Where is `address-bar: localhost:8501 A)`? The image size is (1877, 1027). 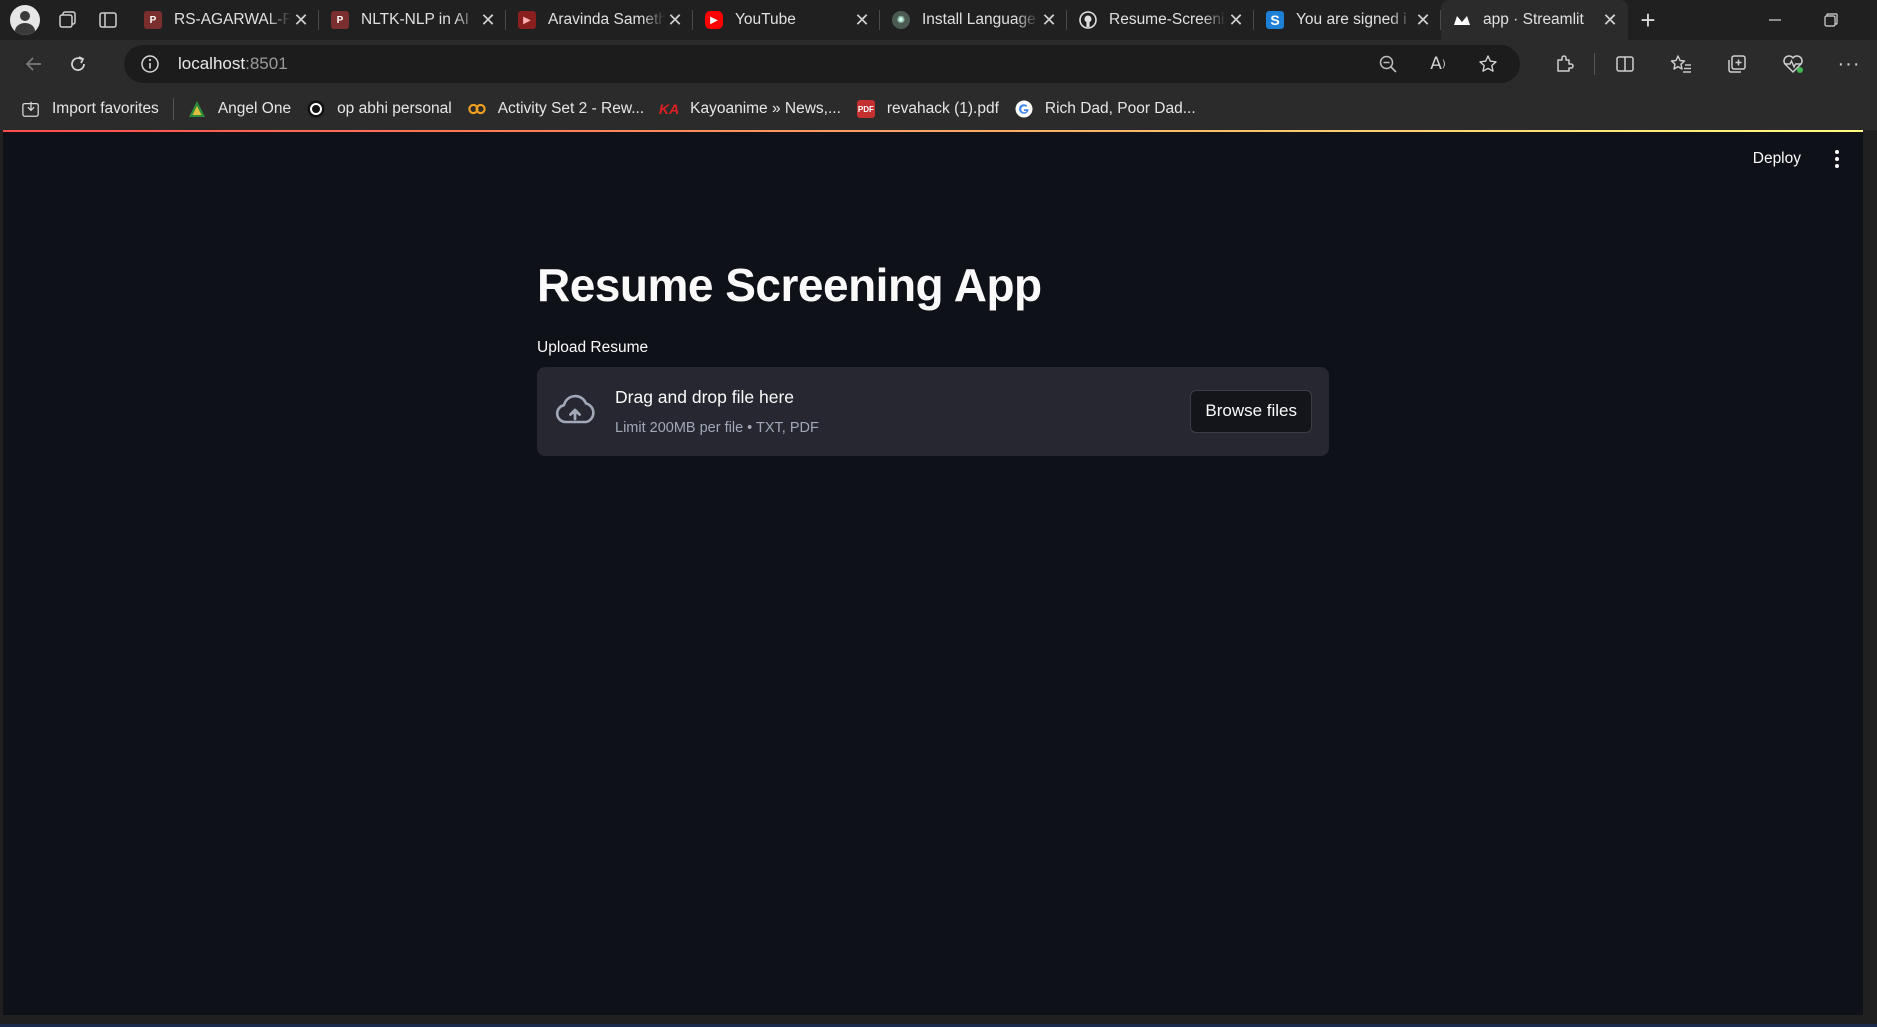
address-bar: localhost:8501 A) is located at coordinates (822, 64).